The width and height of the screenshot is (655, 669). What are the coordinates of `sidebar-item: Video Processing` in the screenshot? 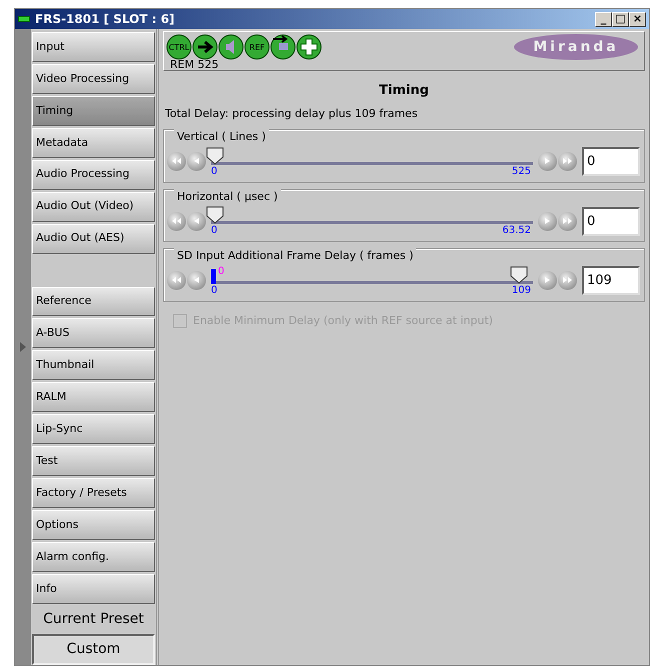 It's located at (93, 79).